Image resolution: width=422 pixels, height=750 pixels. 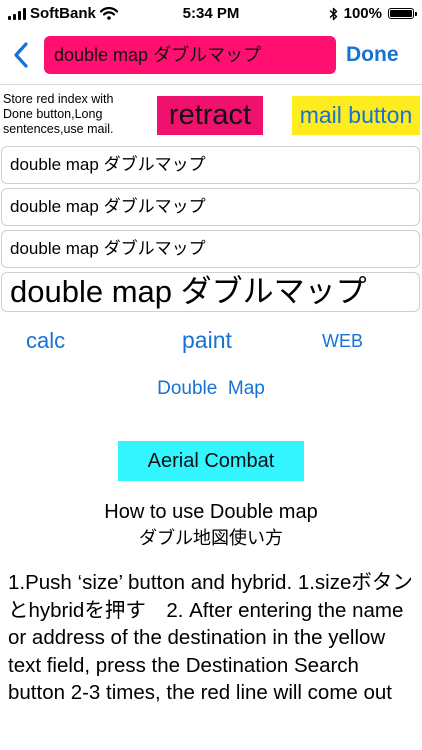 What do you see at coordinates (211, 512) in the screenshot?
I see `howto-title: How to use Double map` at bounding box center [211, 512].